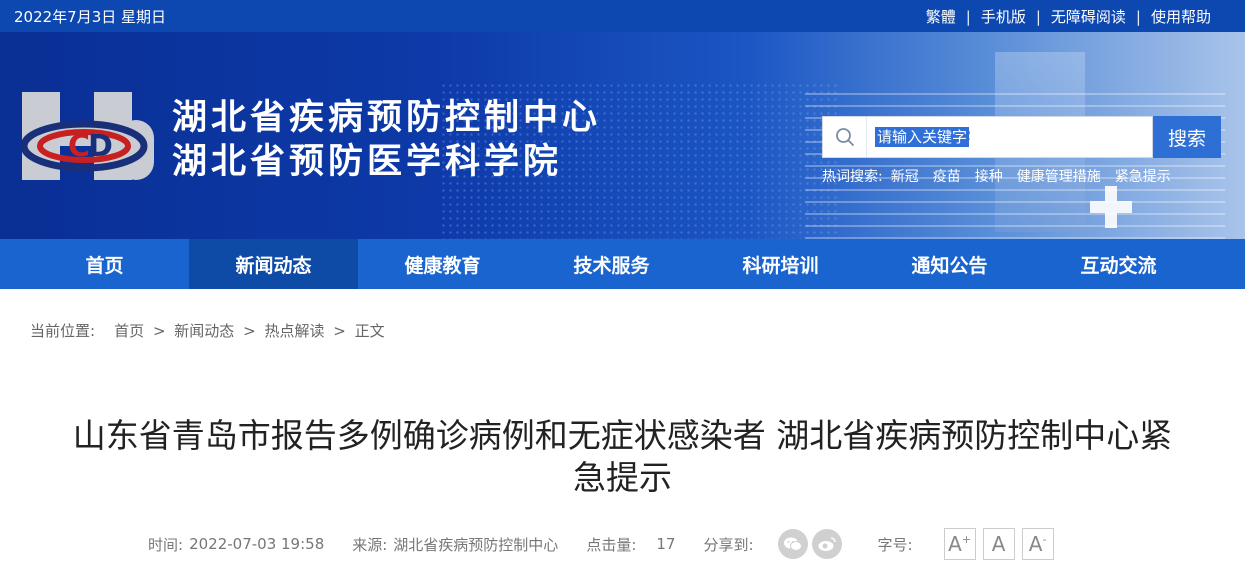  I want to click on breadcrumb-home: 首页, so click(129, 331).